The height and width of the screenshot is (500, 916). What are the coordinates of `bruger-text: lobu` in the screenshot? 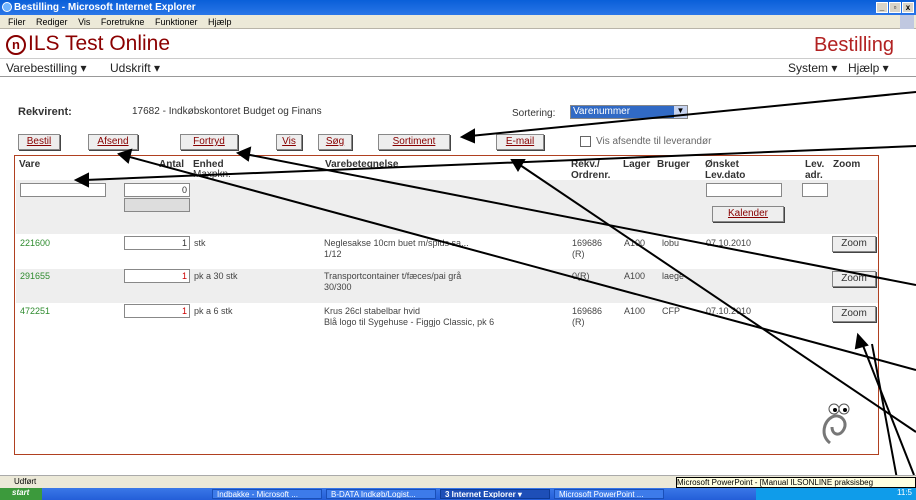 It's located at (671, 243).